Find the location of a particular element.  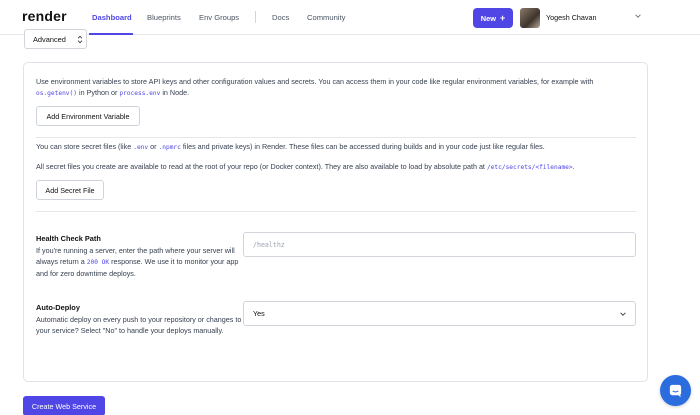

code-npmrc: .npmrc is located at coordinates (169, 147).